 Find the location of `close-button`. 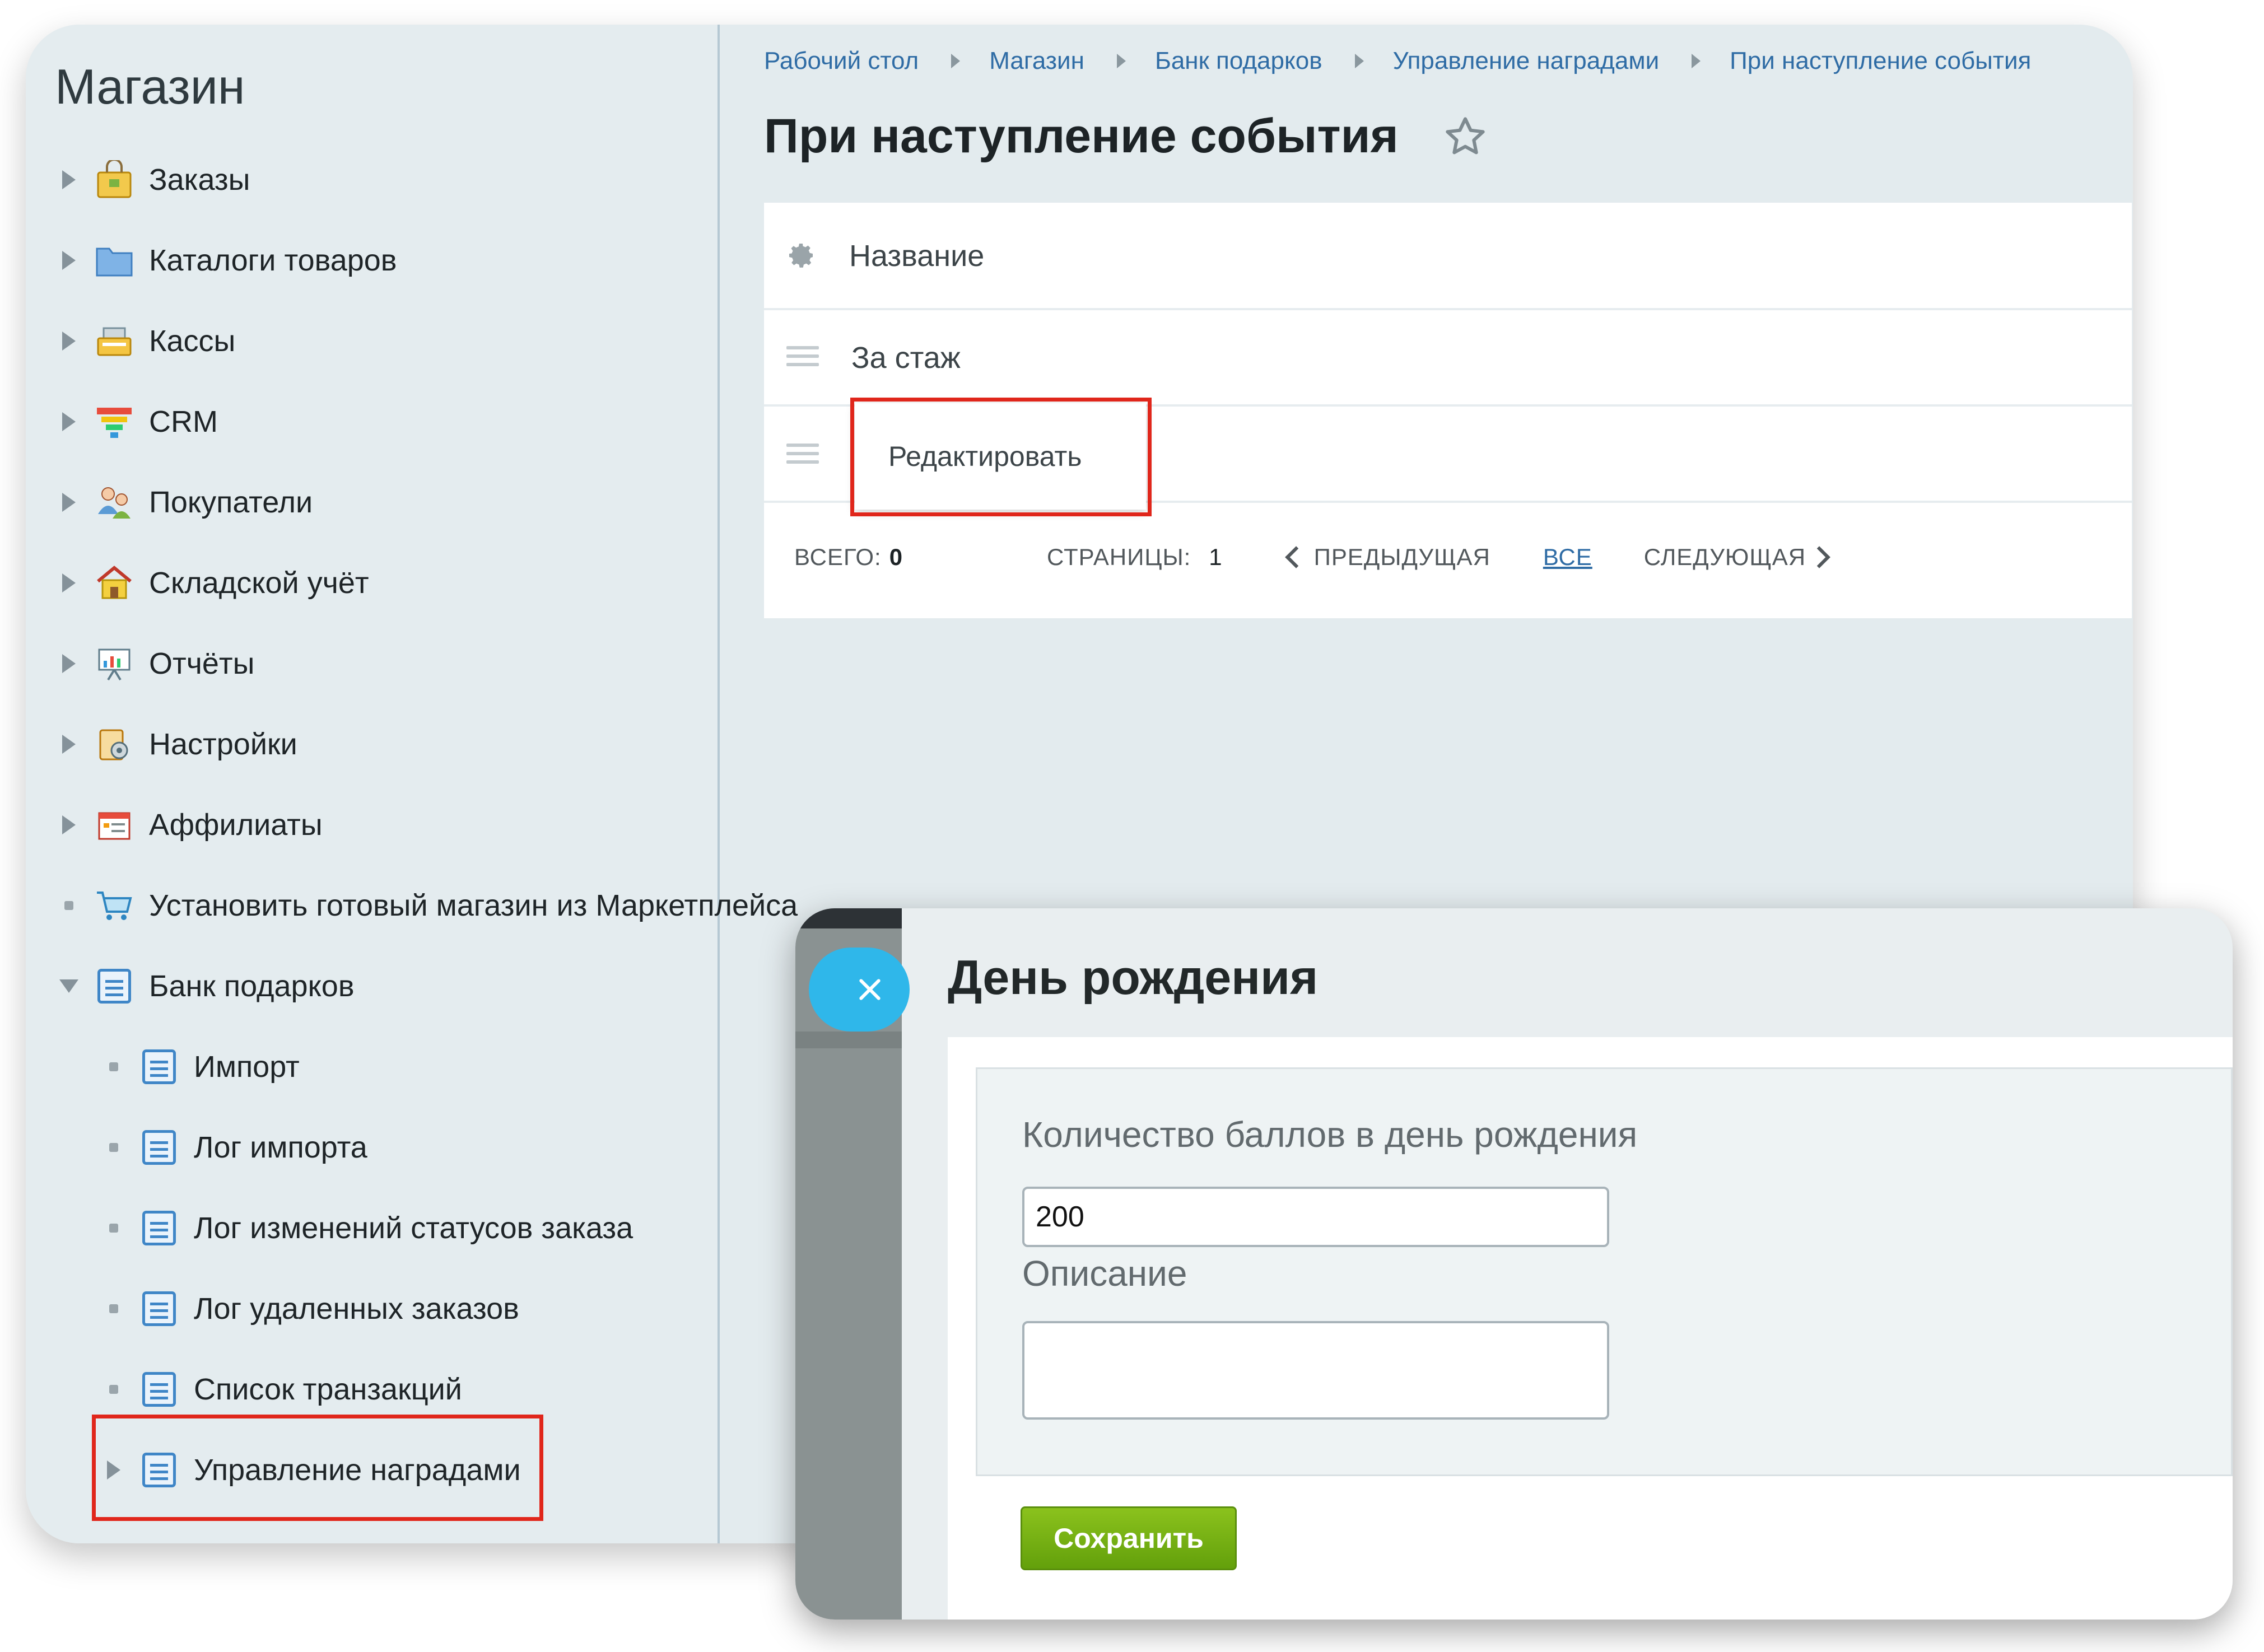

close-button is located at coordinates (859, 990).